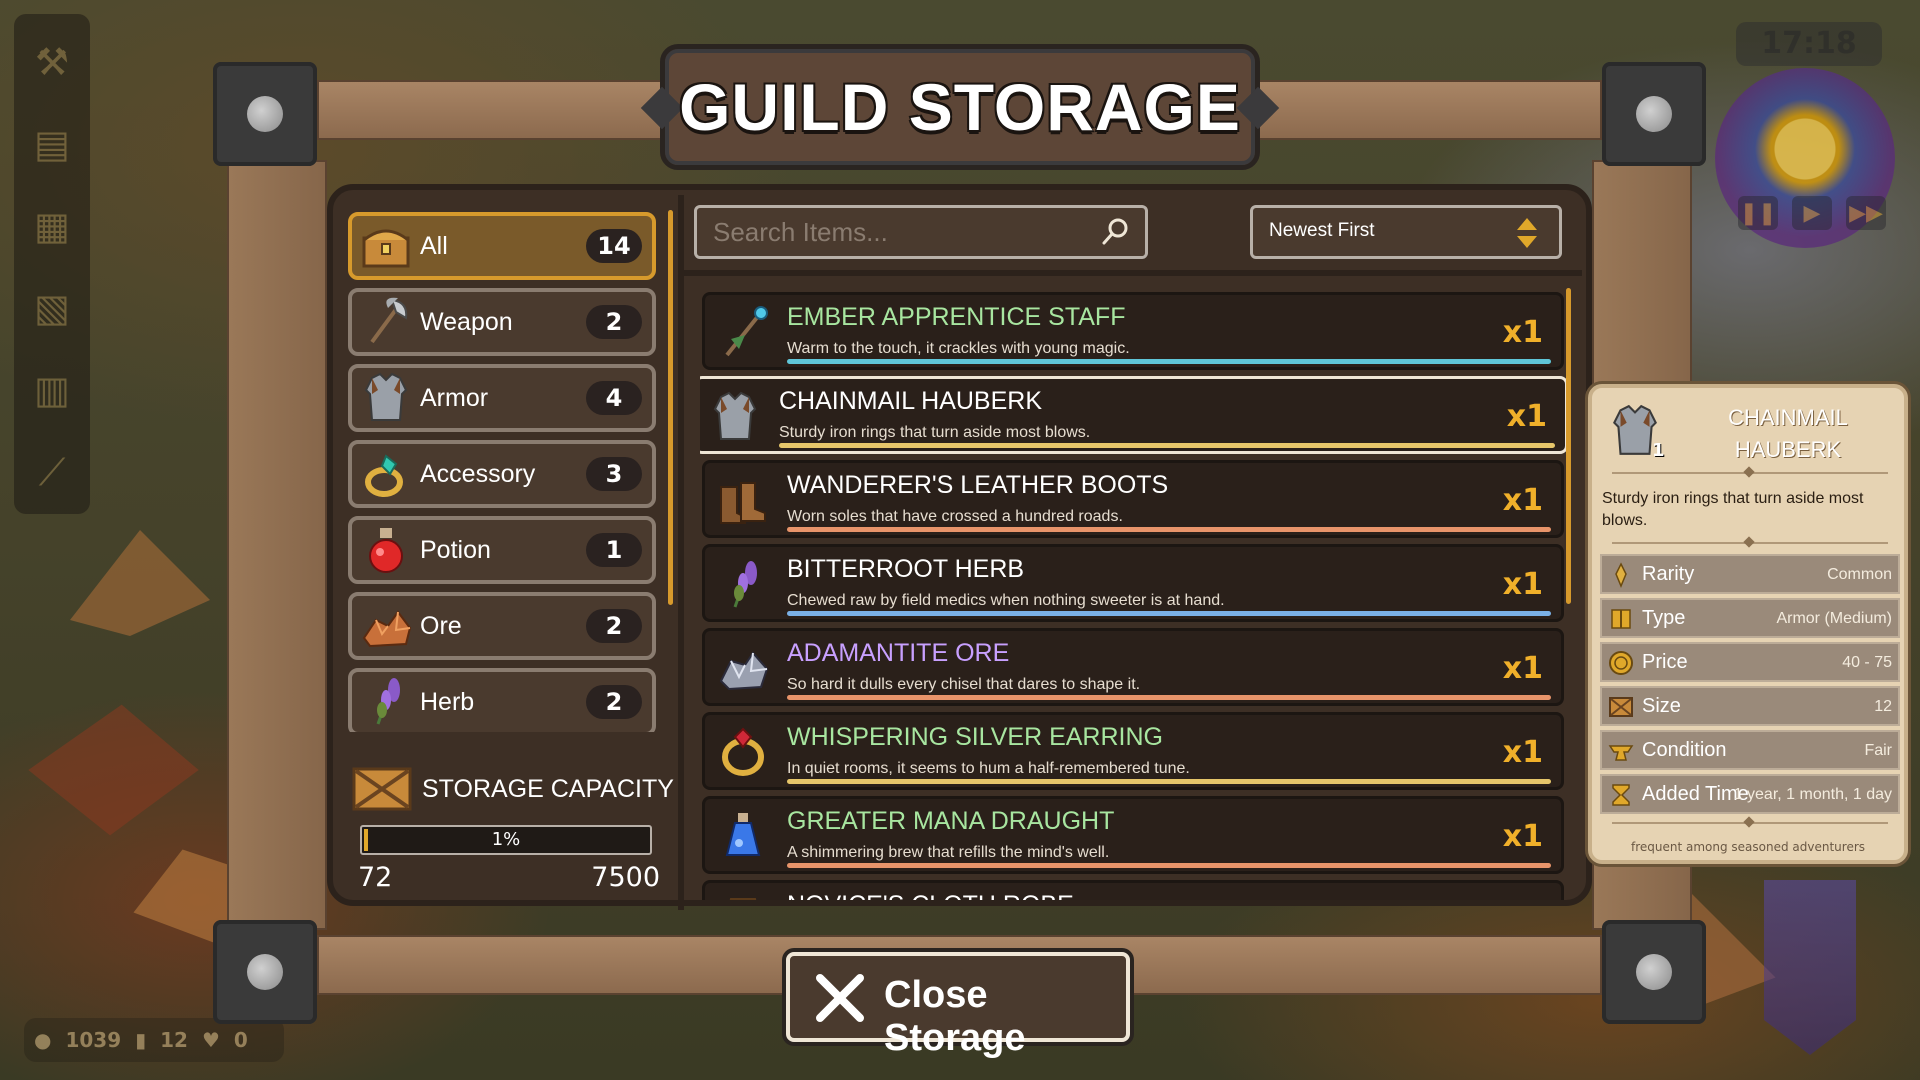 The width and height of the screenshot is (1920, 1080). What do you see at coordinates (1621, 619) in the screenshot?
I see `type-icon` at bounding box center [1621, 619].